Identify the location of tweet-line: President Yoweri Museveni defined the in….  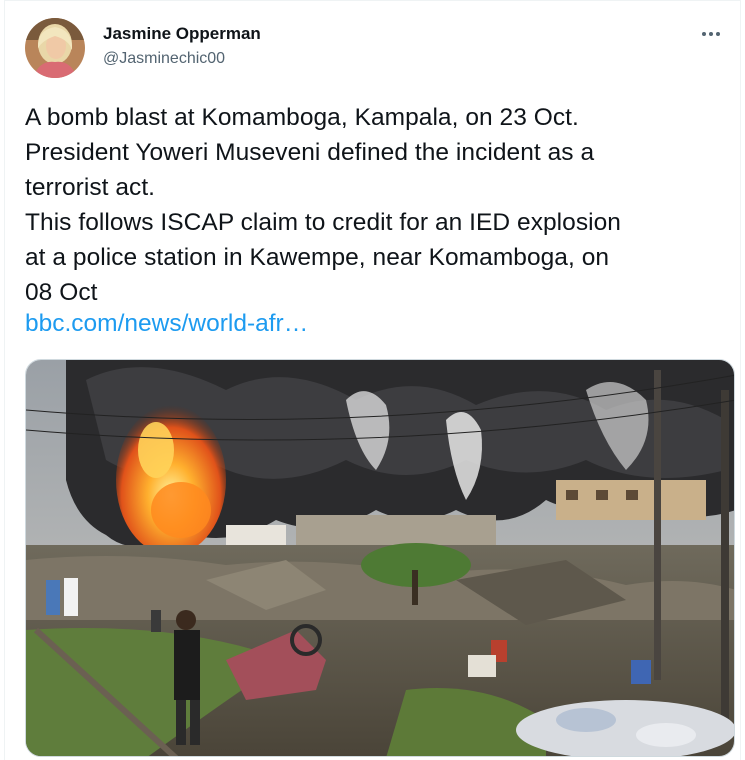
(310, 152).